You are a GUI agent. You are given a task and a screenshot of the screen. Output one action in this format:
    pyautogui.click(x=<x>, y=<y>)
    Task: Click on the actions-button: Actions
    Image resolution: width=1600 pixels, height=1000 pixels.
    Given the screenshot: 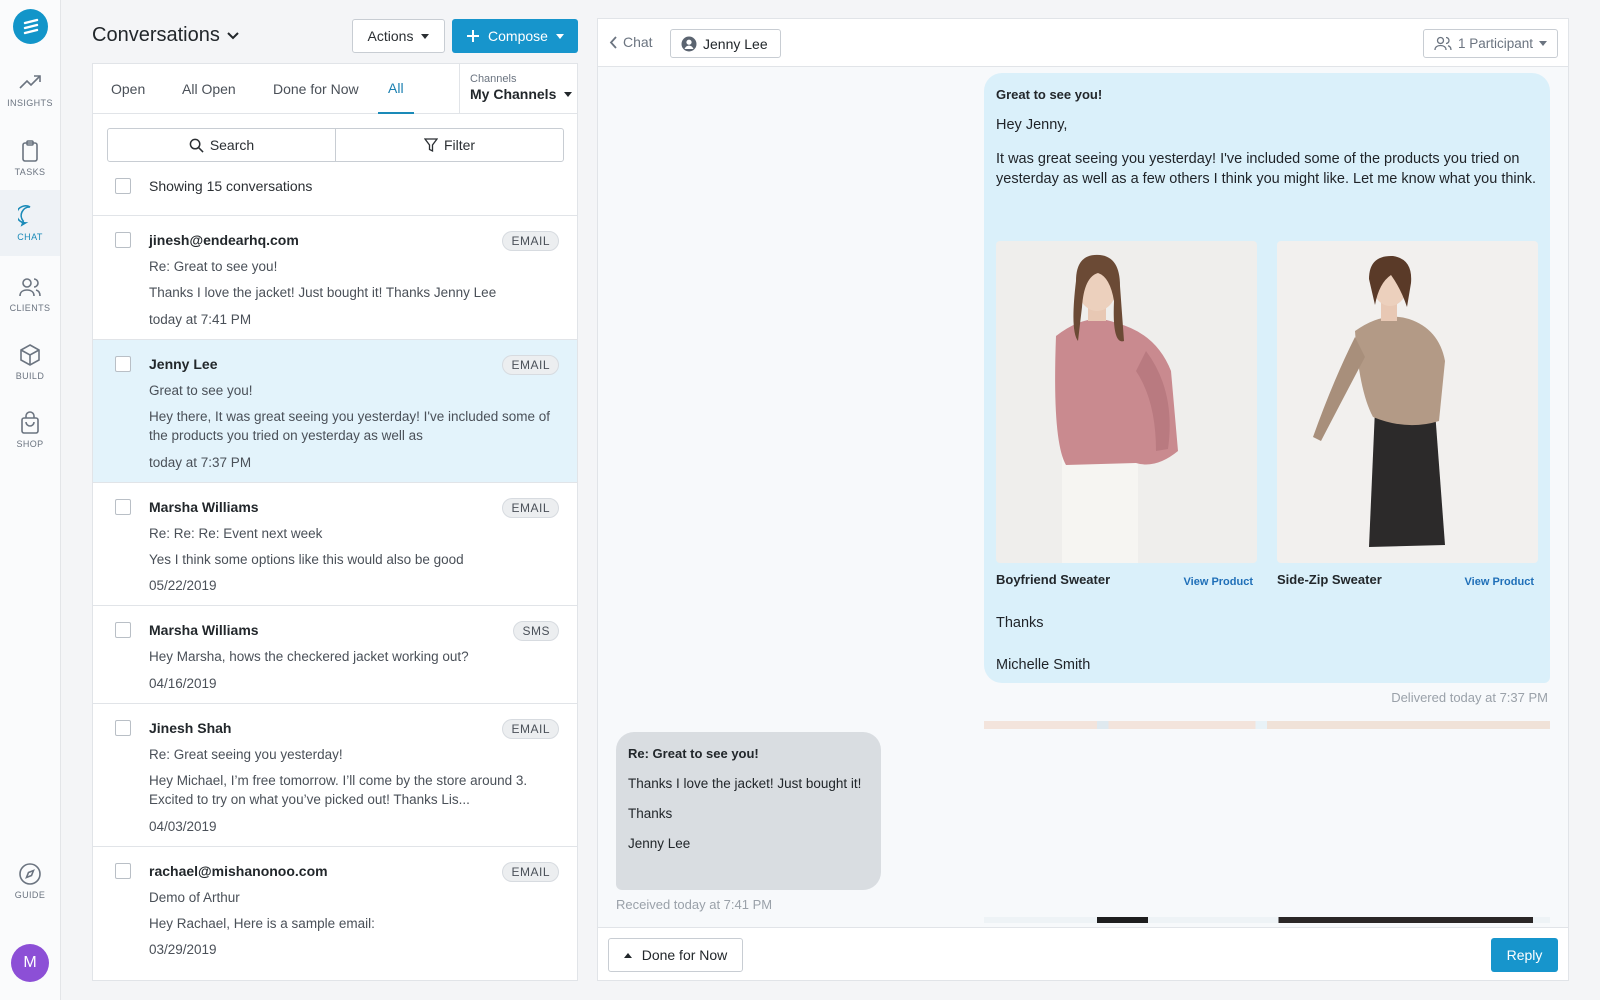 What is the action you would take?
    pyautogui.click(x=398, y=36)
    